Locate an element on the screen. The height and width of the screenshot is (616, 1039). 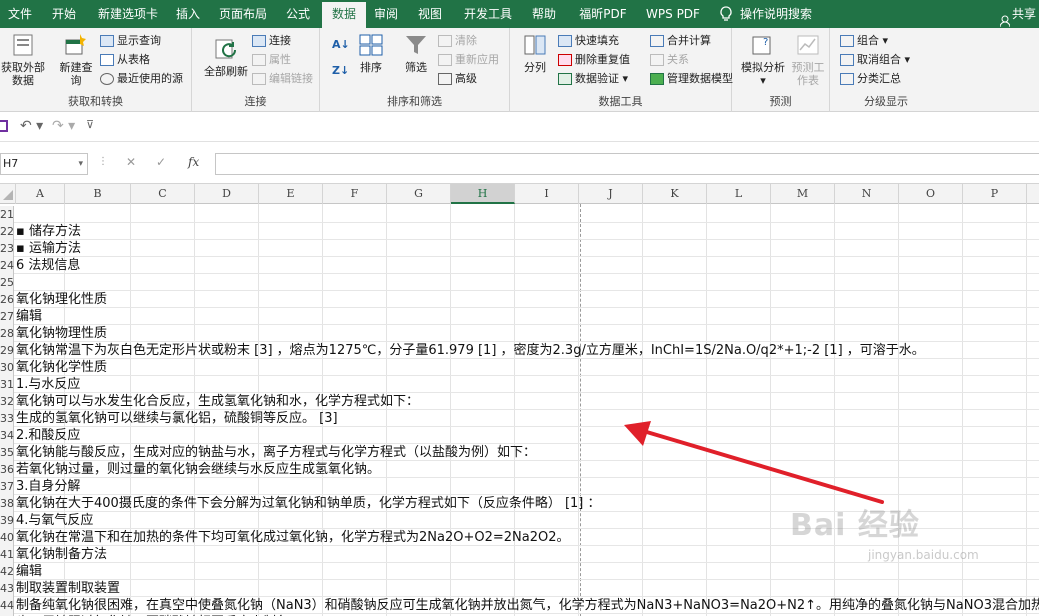
baidu-watermark-url: jingyan.baidu.com is located at coordinates (923, 555).